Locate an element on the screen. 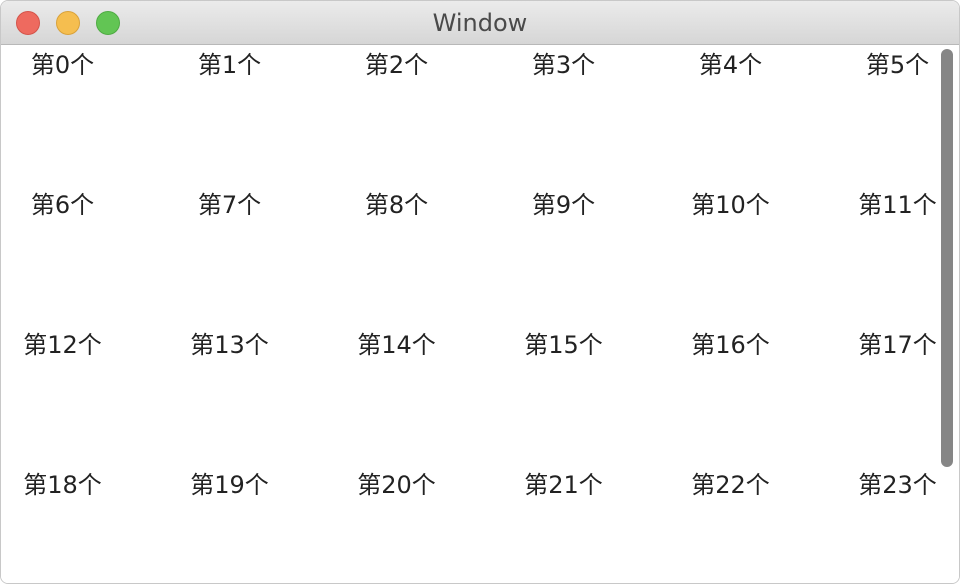  grid-item: 第20个 is located at coordinates (396, 485).